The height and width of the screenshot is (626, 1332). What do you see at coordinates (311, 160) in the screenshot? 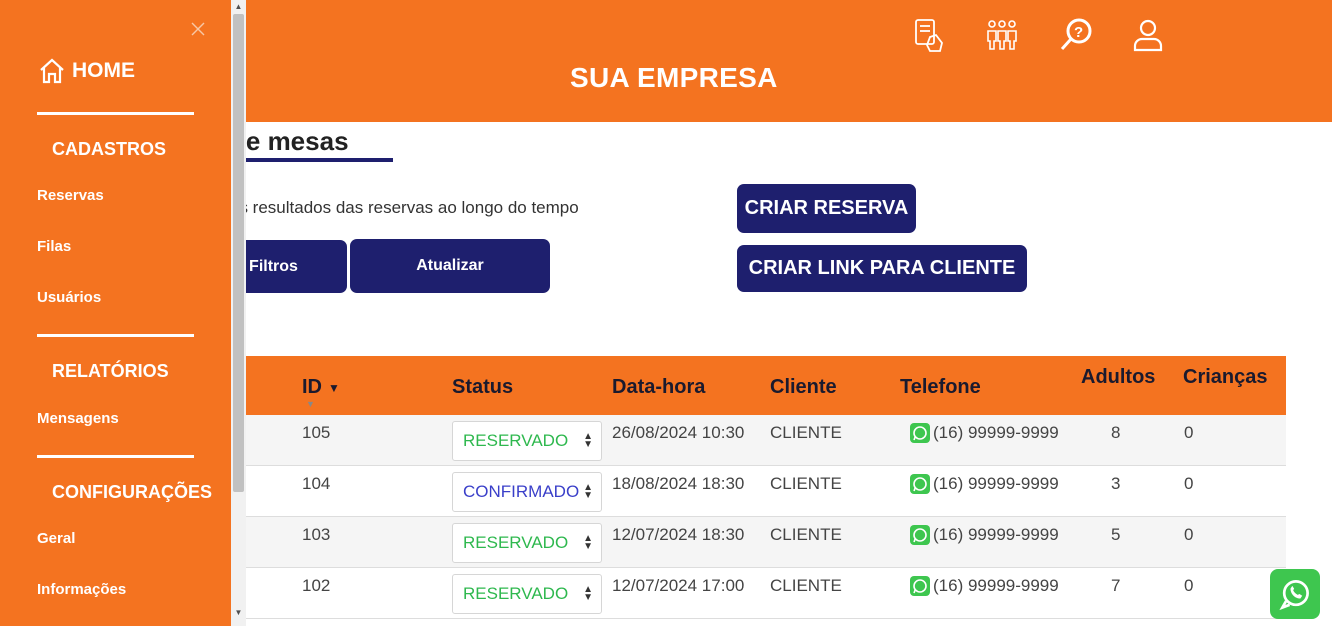
I see `title-underline` at bounding box center [311, 160].